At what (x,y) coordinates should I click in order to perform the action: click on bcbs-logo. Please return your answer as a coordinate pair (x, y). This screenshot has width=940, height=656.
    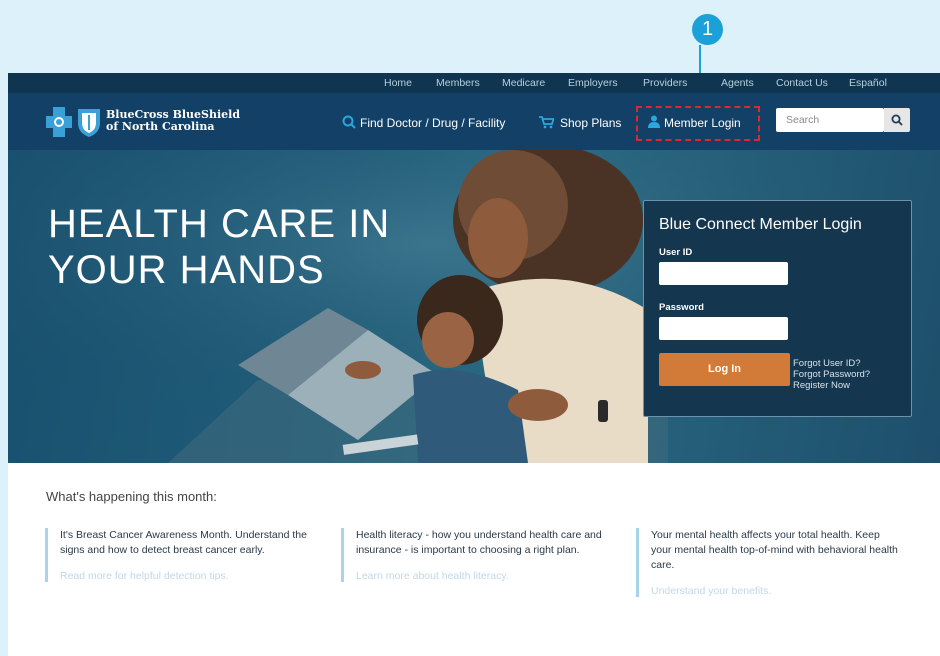
    Looking at the image, I should click on (74, 122).